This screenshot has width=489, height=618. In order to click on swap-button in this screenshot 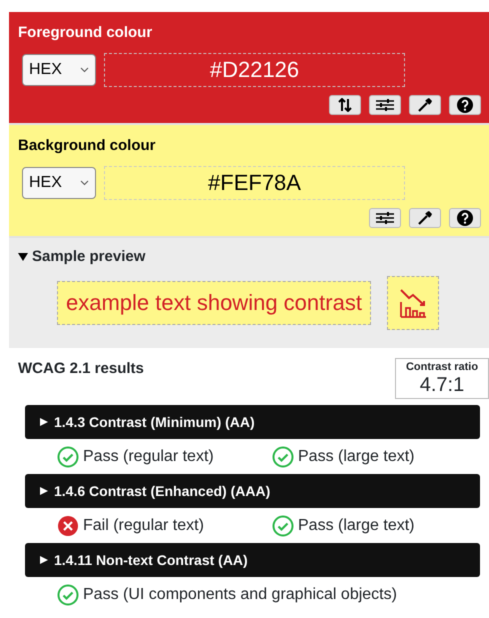, I will do `click(345, 105)`.